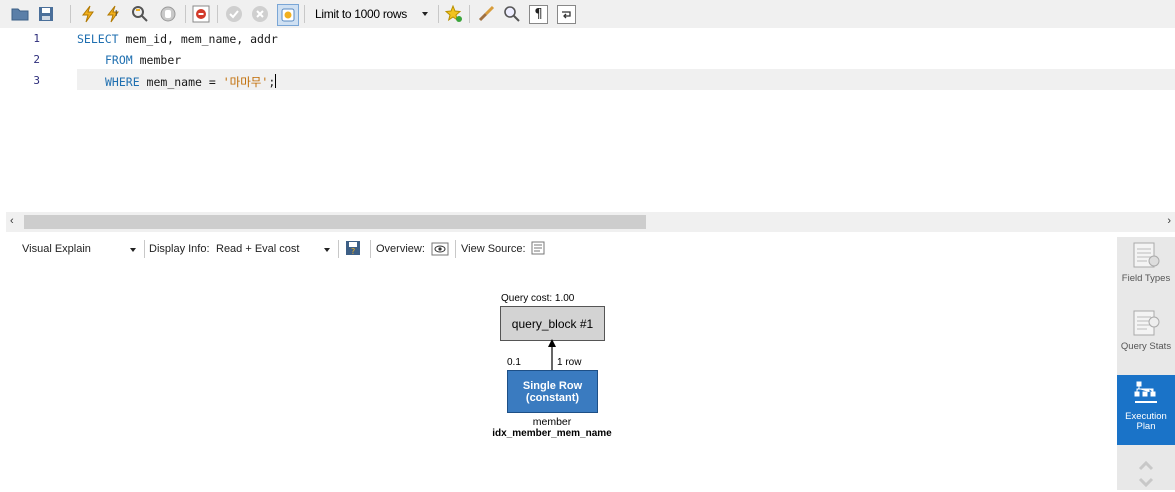 This screenshot has width=1175, height=492. What do you see at coordinates (288, 15) in the screenshot?
I see `autocommit-icon` at bounding box center [288, 15].